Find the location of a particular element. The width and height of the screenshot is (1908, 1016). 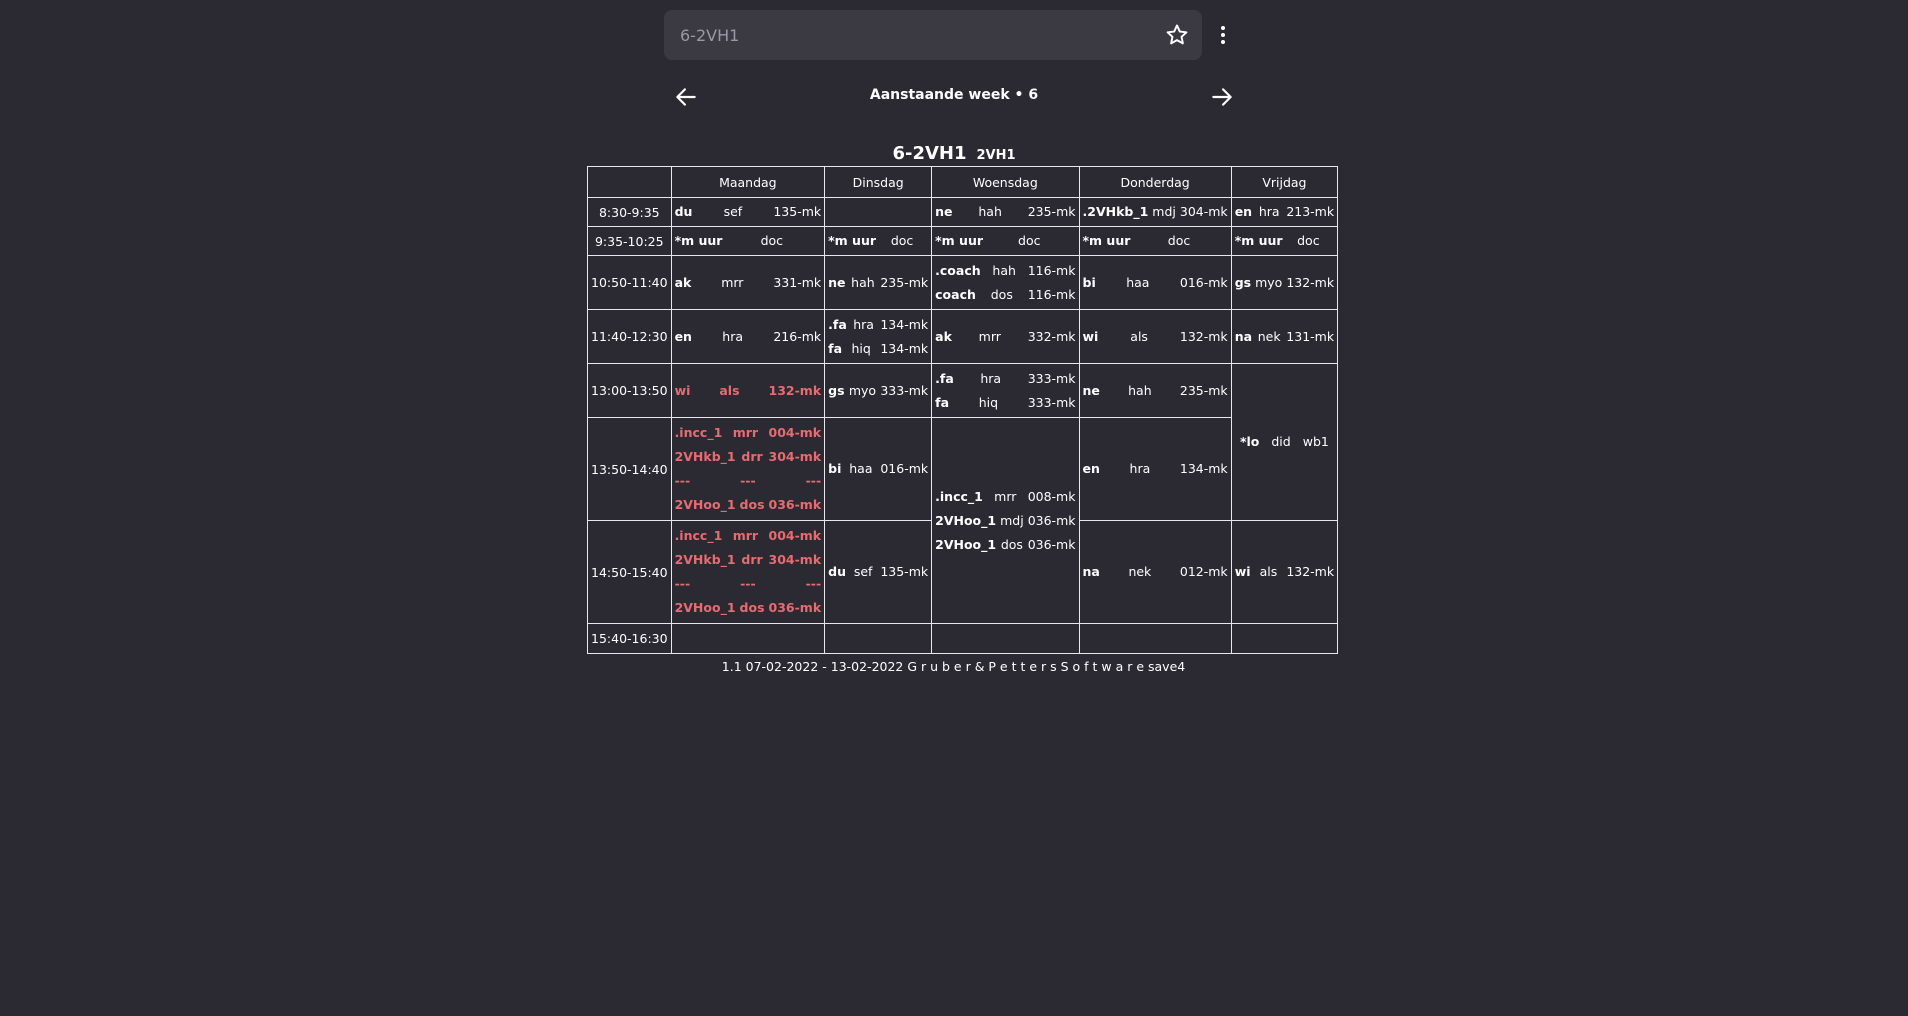

search-bar is located at coordinates (933, 35).